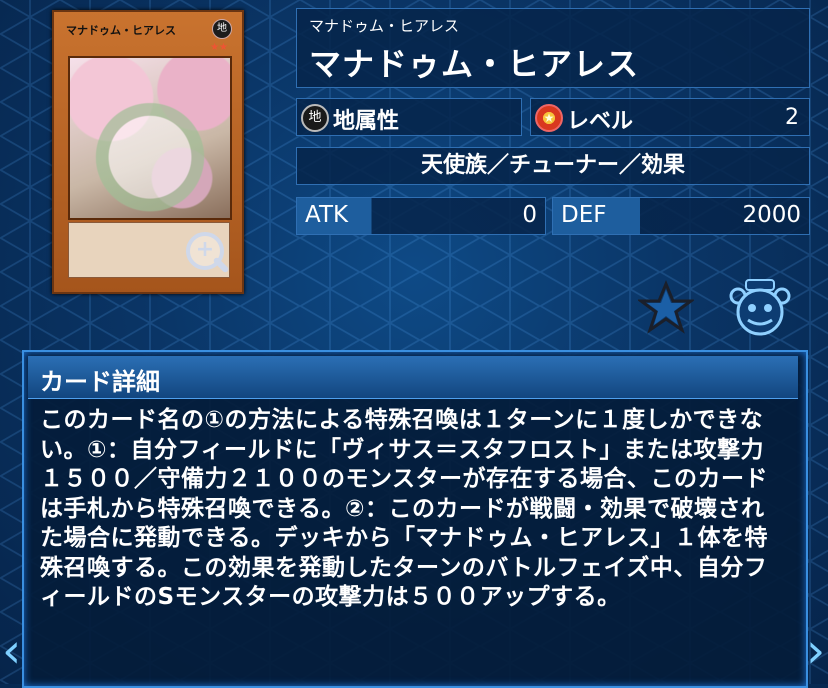 Image resolution: width=828 pixels, height=688 pixels. Describe the element at coordinates (771, 215) in the screenshot. I see `def-value: 2000` at that location.